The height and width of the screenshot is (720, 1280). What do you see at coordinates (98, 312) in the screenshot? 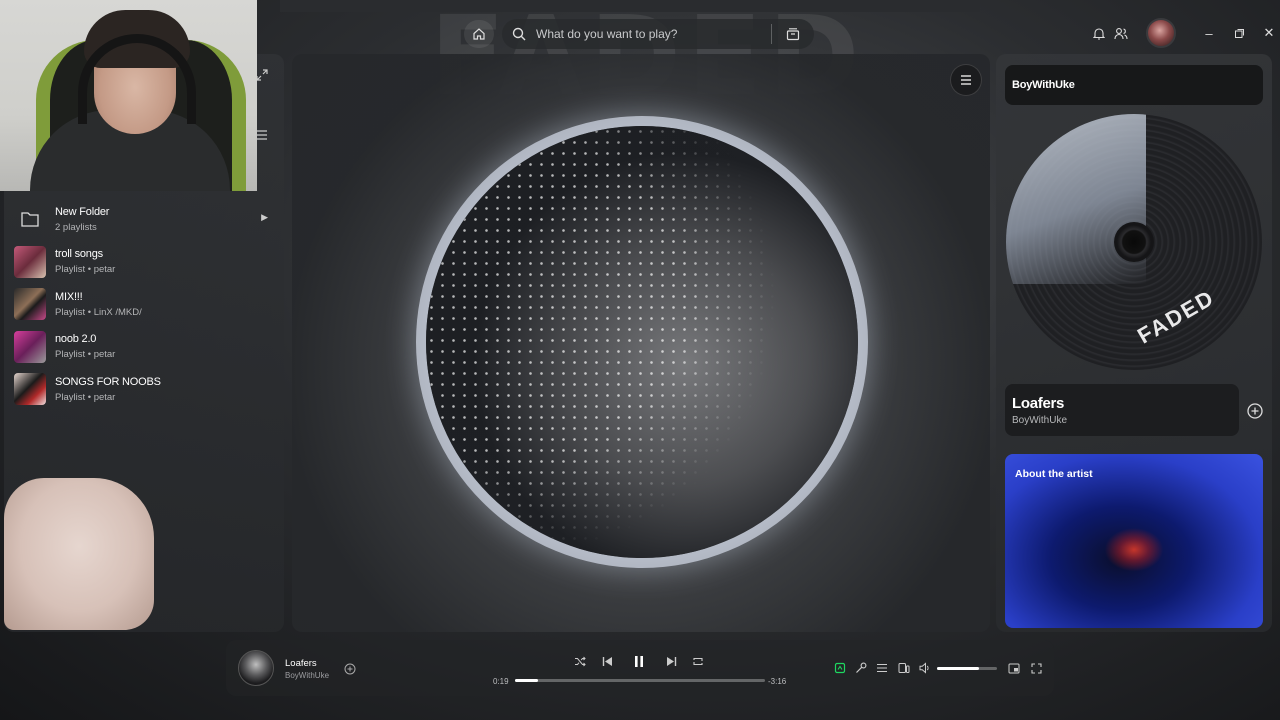
I see `library-item-subtitle: Playlist • LinX /MKD/` at bounding box center [98, 312].